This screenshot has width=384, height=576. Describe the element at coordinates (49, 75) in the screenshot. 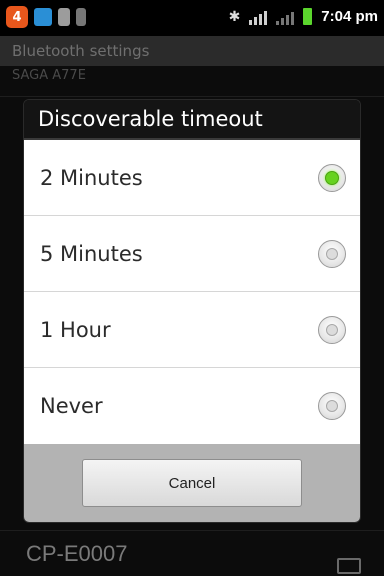

I see `device-list-item: SAGA A77E` at that location.